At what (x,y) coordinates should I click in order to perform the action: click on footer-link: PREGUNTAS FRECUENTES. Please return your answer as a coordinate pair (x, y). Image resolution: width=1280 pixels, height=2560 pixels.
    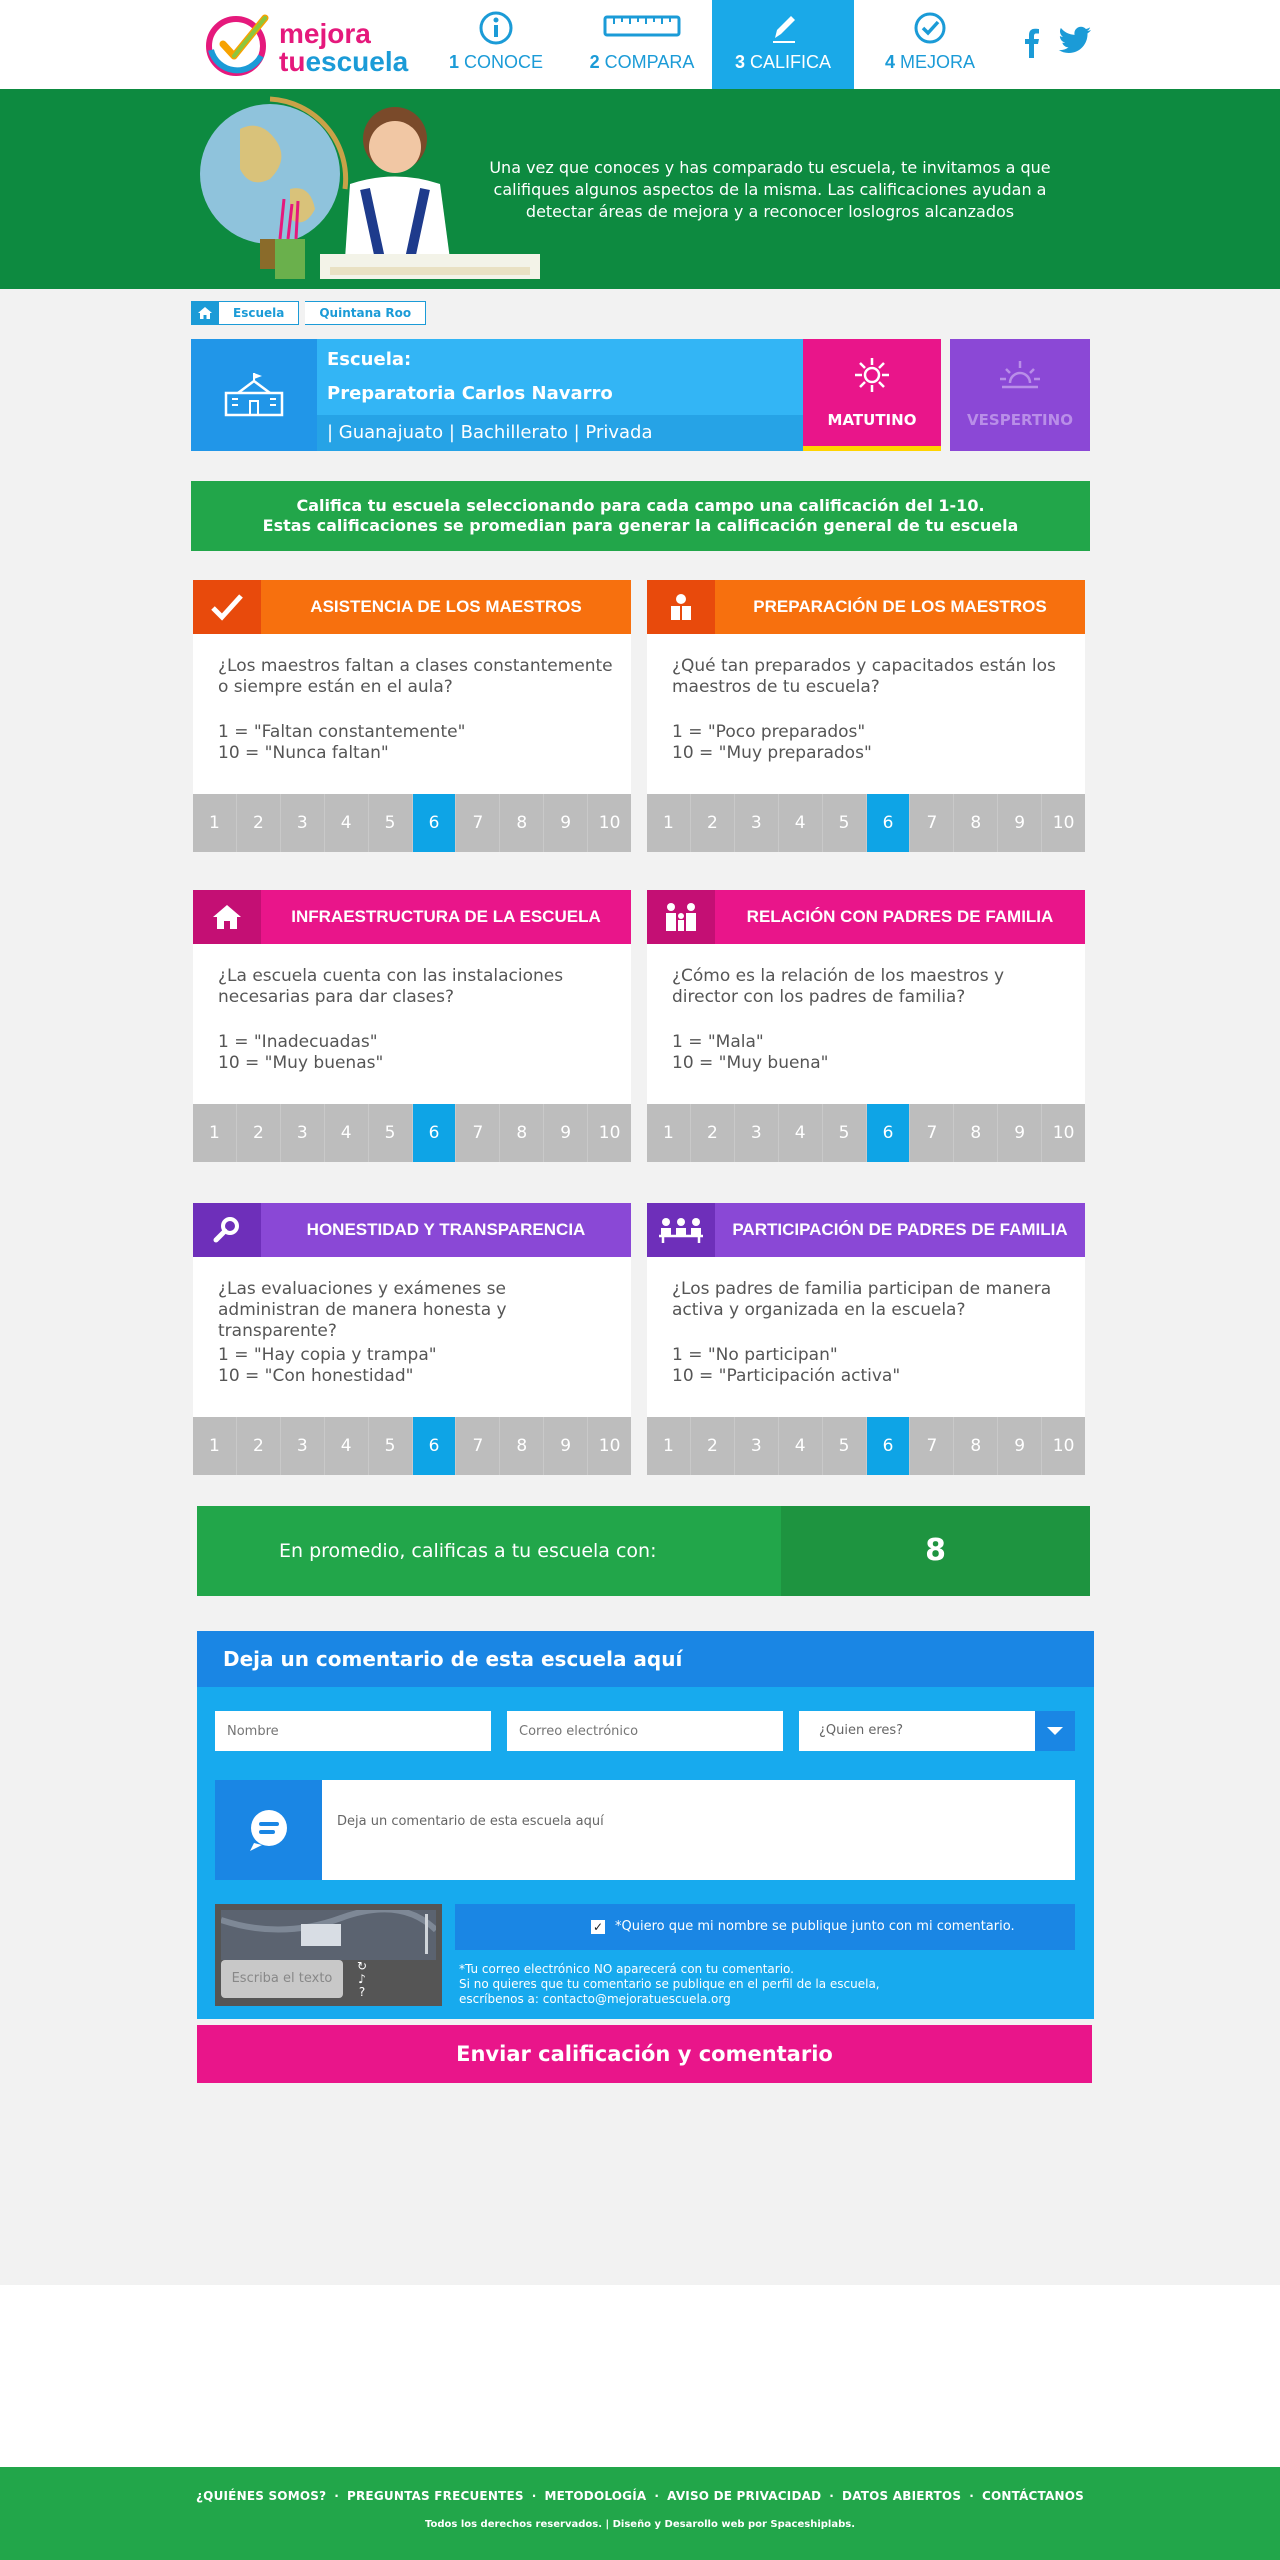
    Looking at the image, I should click on (435, 2496).